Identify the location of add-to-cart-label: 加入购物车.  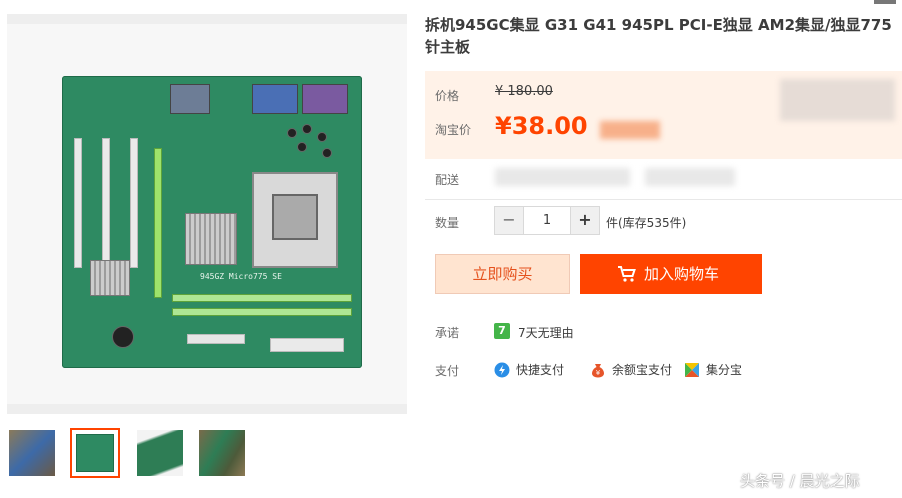
(682, 274).